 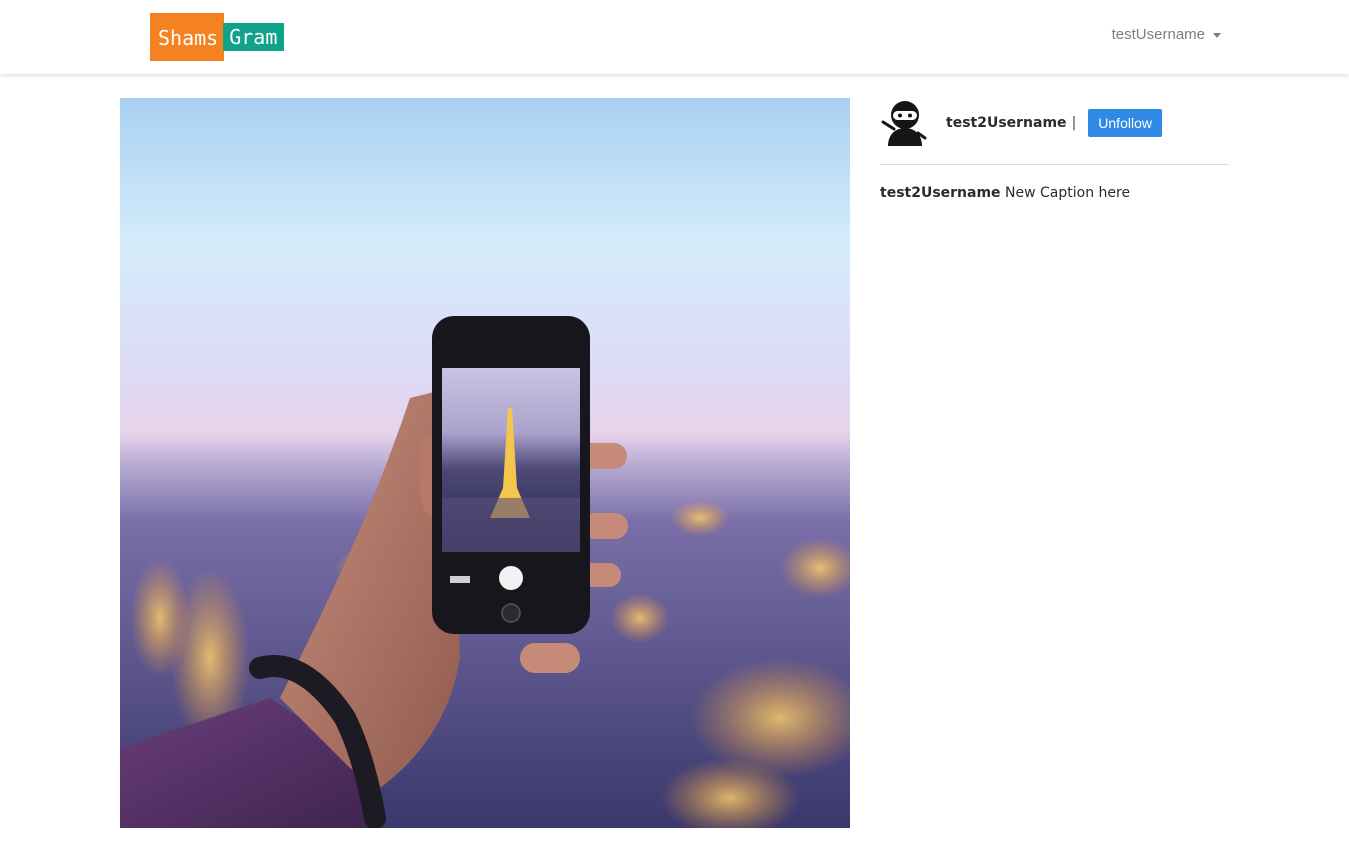 What do you see at coordinates (254, 37) in the screenshot?
I see `logo-part-gram: Gram` at bounding box center [254, 37].